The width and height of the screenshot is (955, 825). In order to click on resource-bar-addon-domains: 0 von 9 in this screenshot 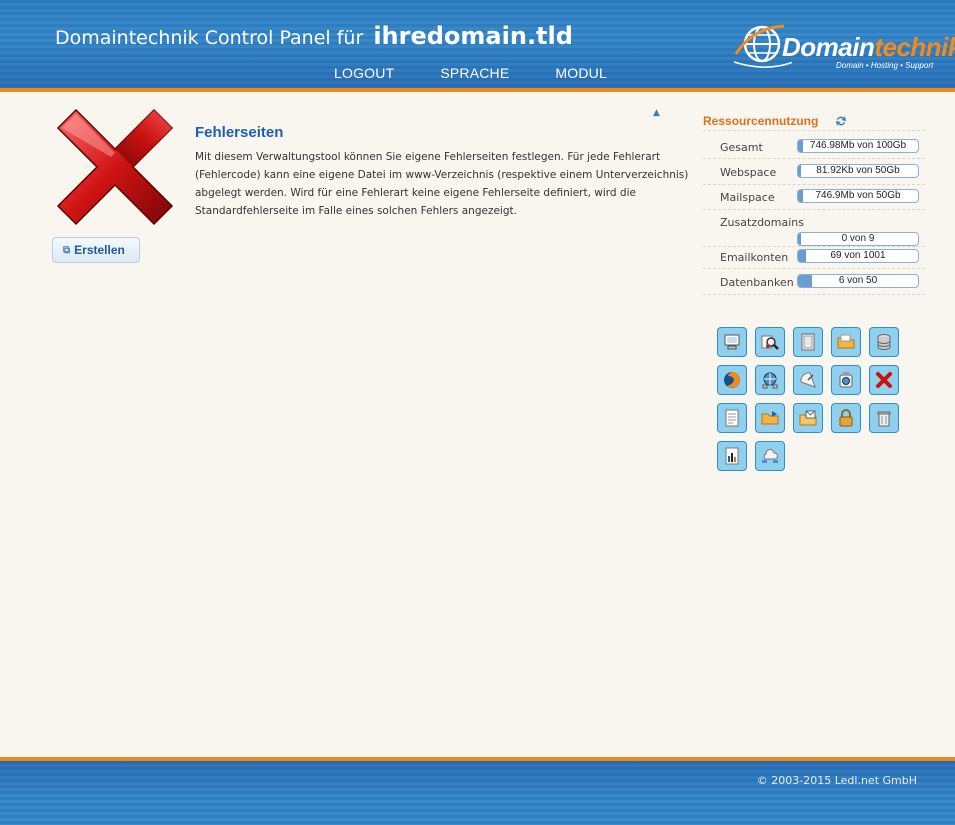, I will do `click(858, 239)`.